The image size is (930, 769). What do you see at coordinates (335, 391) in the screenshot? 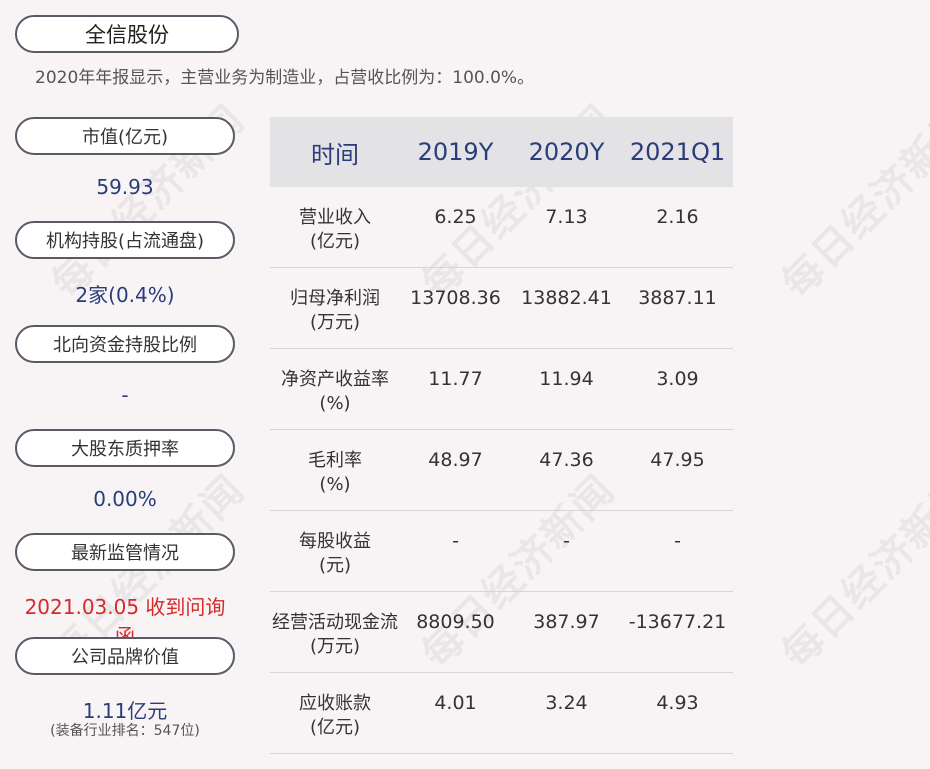
I see `row-label: 净资产收益率 (%)` at bounding box center [335, 391].